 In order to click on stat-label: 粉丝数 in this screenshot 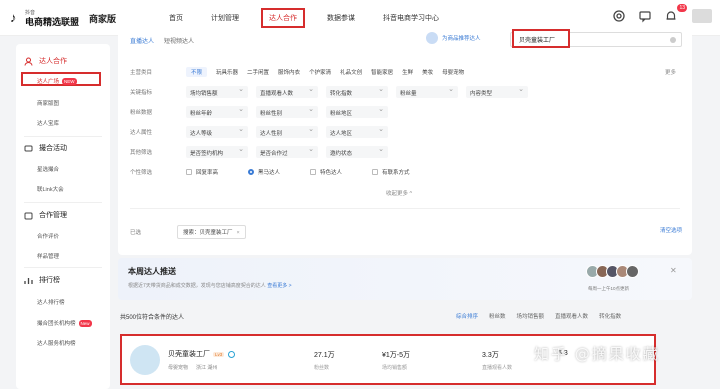, I will do `click(322, 368)`.